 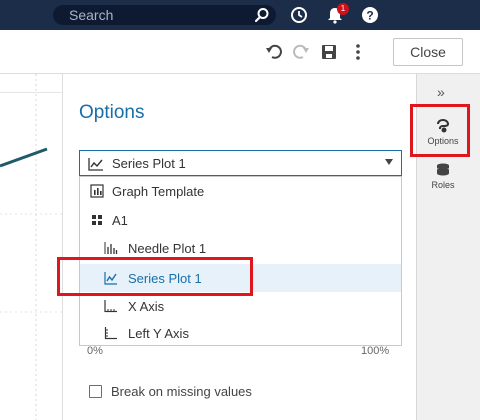 I want to click on menu-item-label: X Axis, so click(x=146, y=306).